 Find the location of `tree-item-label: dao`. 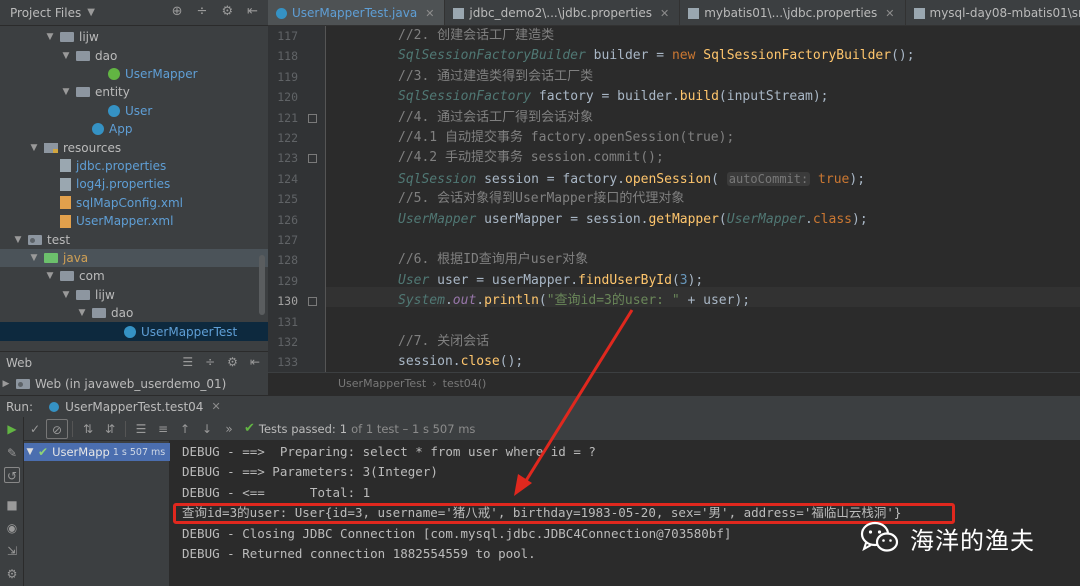

tree-item-label: dao is located at coordinates (106, 55).